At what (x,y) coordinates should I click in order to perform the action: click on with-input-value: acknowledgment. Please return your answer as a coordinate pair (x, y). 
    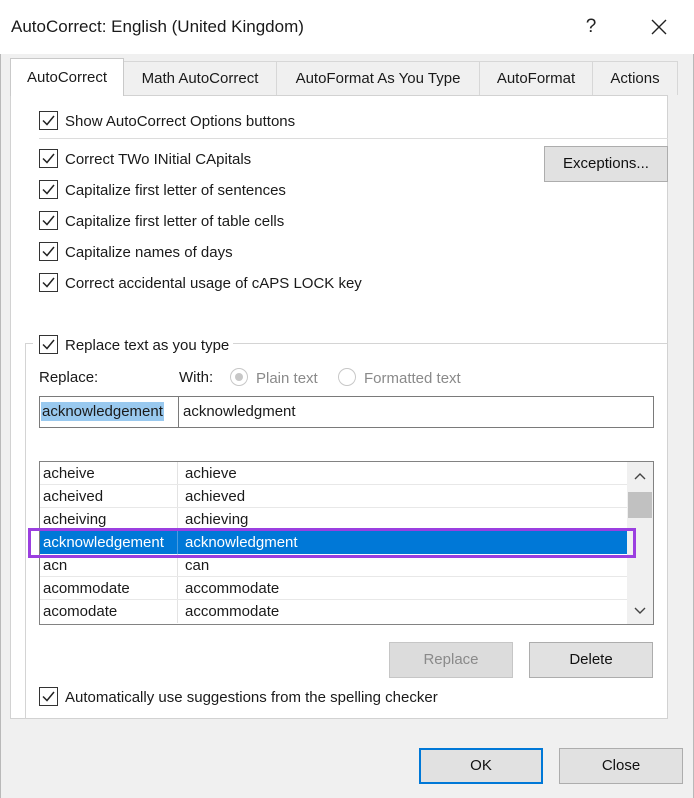
    Looking at the image, I should click on (239, 411).